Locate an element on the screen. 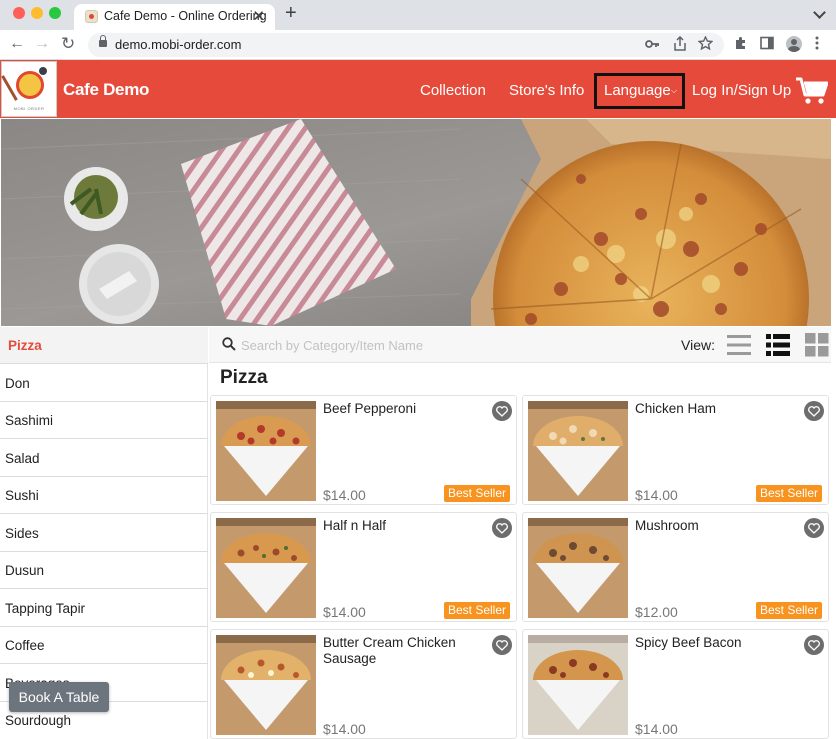 The height and width of the screenshot is (739, 836). cafe-logo: MOBI ORDER is located at coordinates (29, 89).